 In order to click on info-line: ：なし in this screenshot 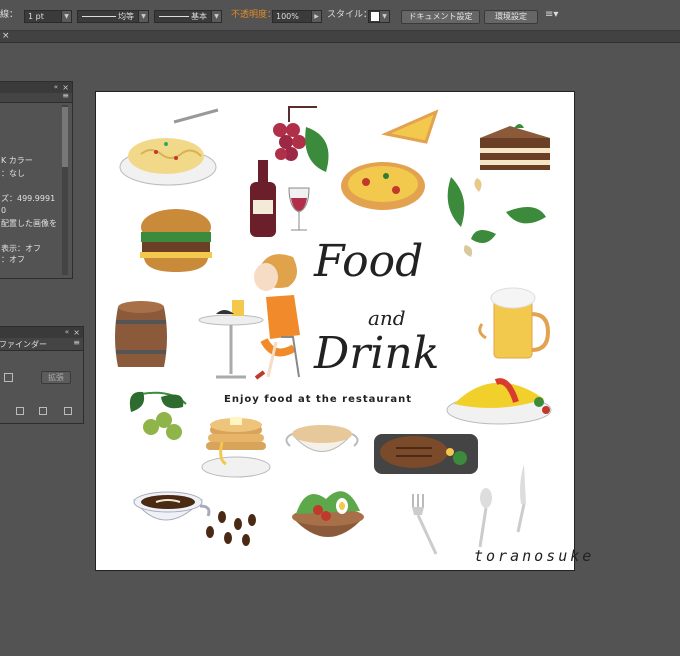, I will do `click(13, 173)`.